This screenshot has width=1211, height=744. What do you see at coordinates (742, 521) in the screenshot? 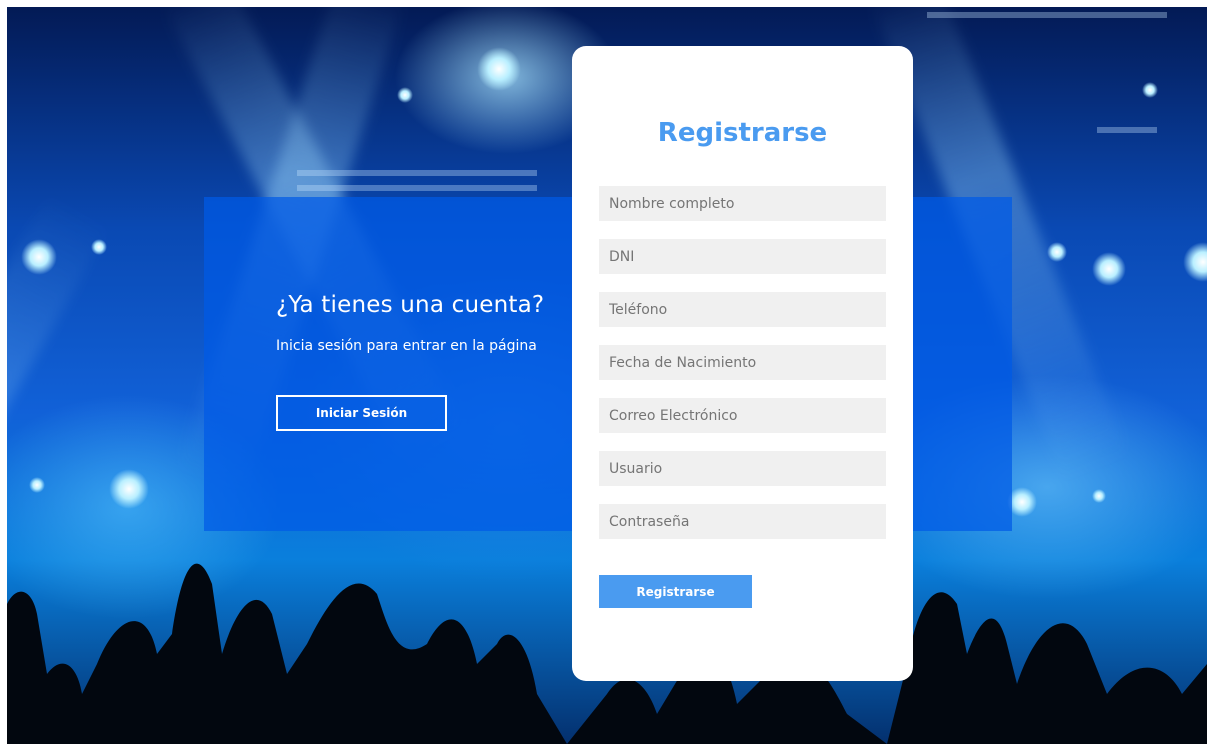
I see `password-input` at bounding box center [742, 521].